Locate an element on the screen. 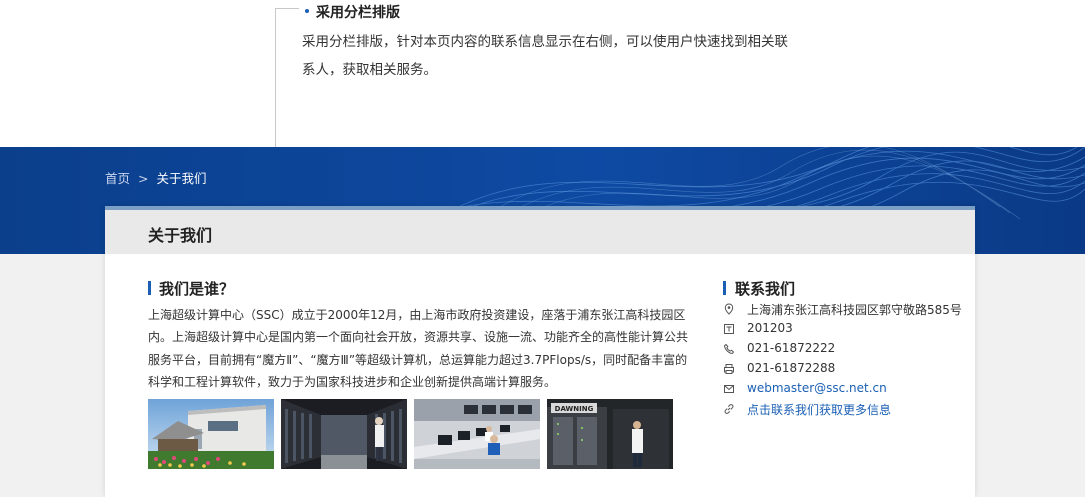 The height and width of the screenshot is (497, 1085). postcode-icon is located at coordinates (729, 329).